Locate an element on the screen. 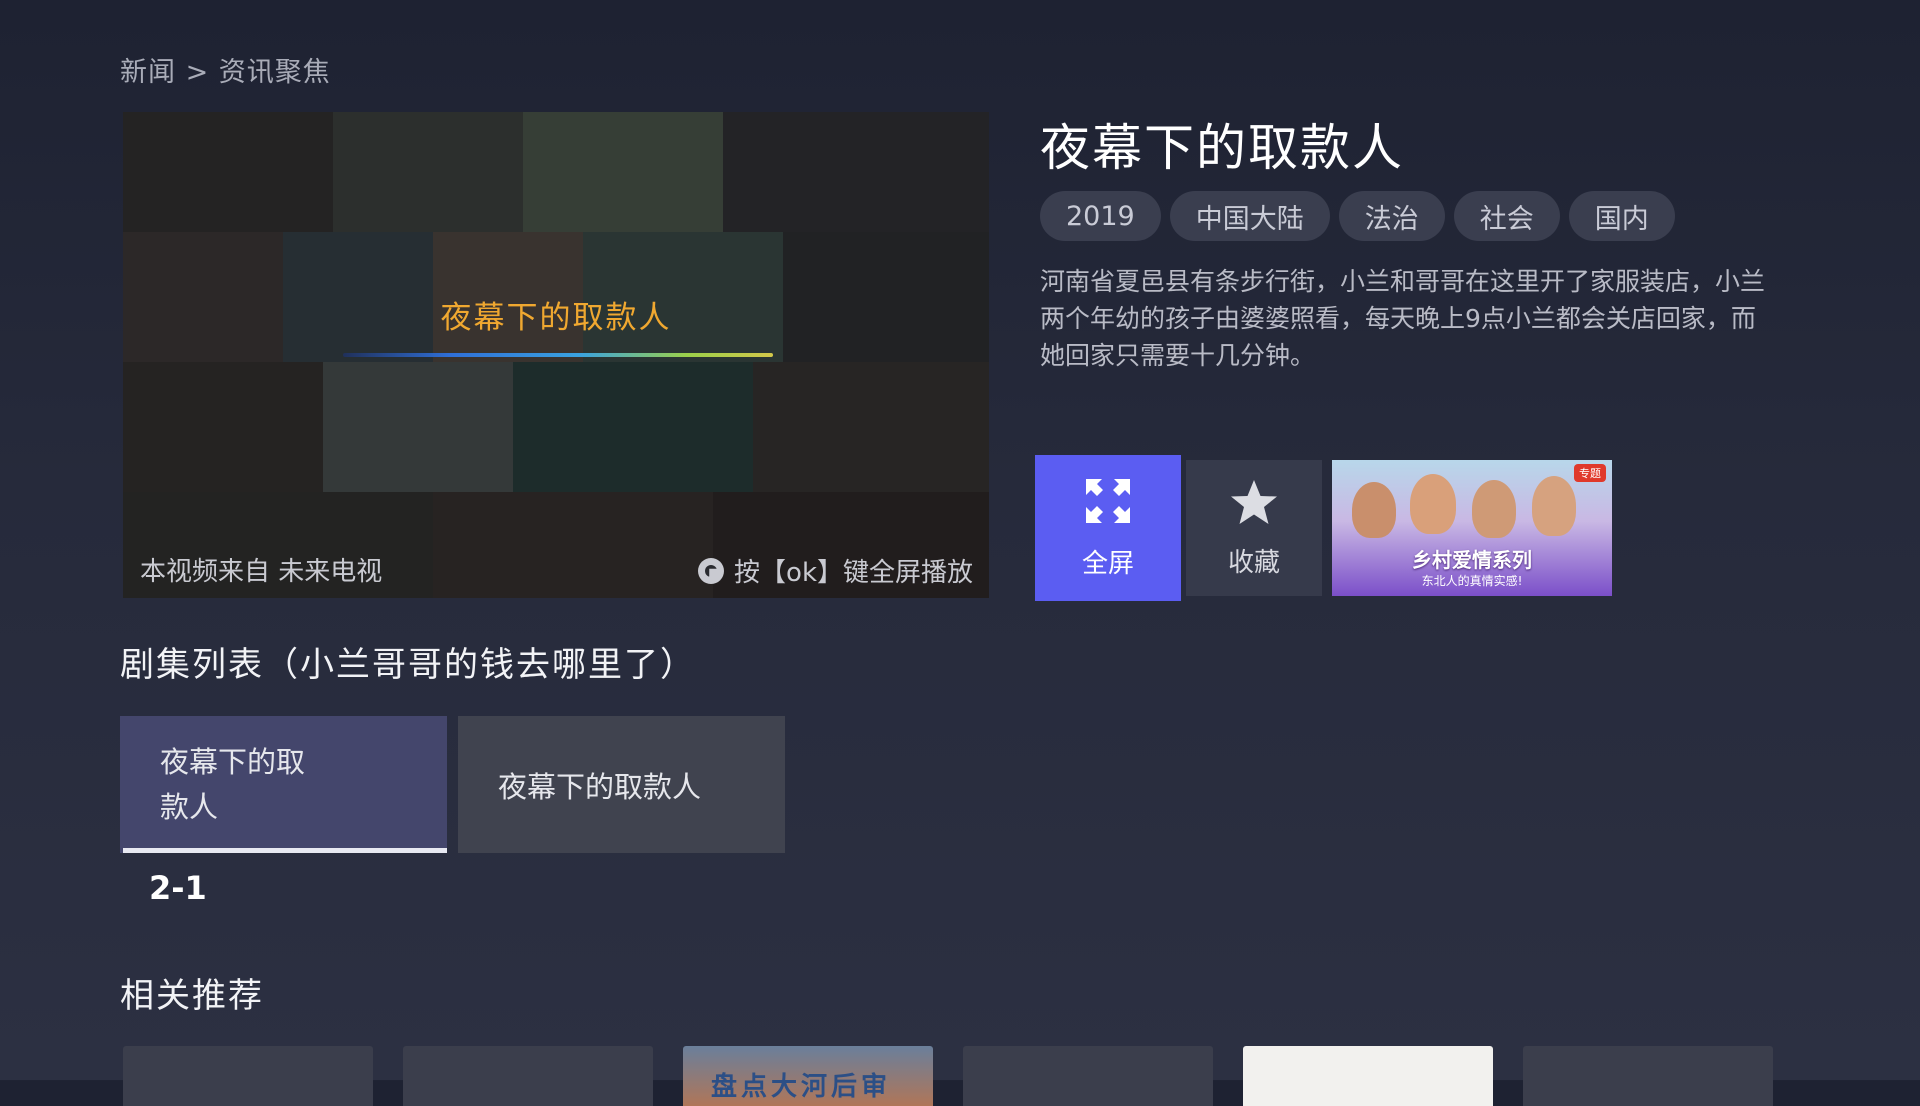 This screenshot has height=1106, width=1920. fullscreen-button: 全屏 is located at coordinates (1108, 528).